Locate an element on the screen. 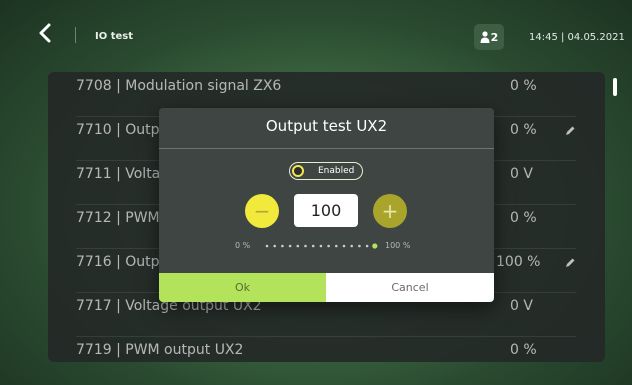  enabled-toggle: Enabled is located at coordinates (326, 171).